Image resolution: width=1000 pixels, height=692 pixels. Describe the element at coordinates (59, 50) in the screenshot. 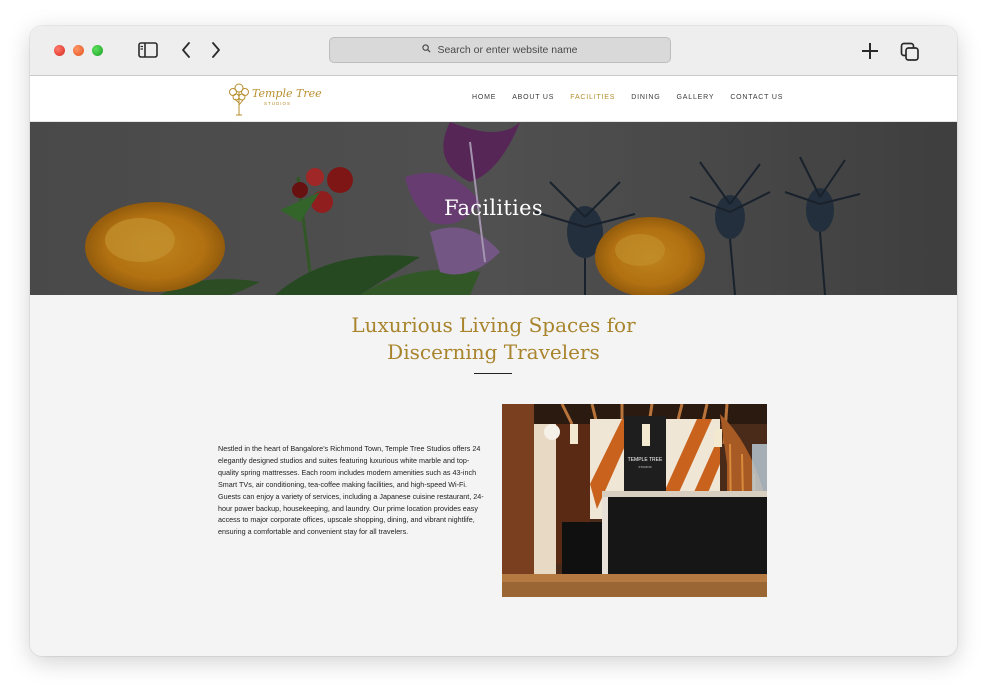

I see `close-window-button` at that location.